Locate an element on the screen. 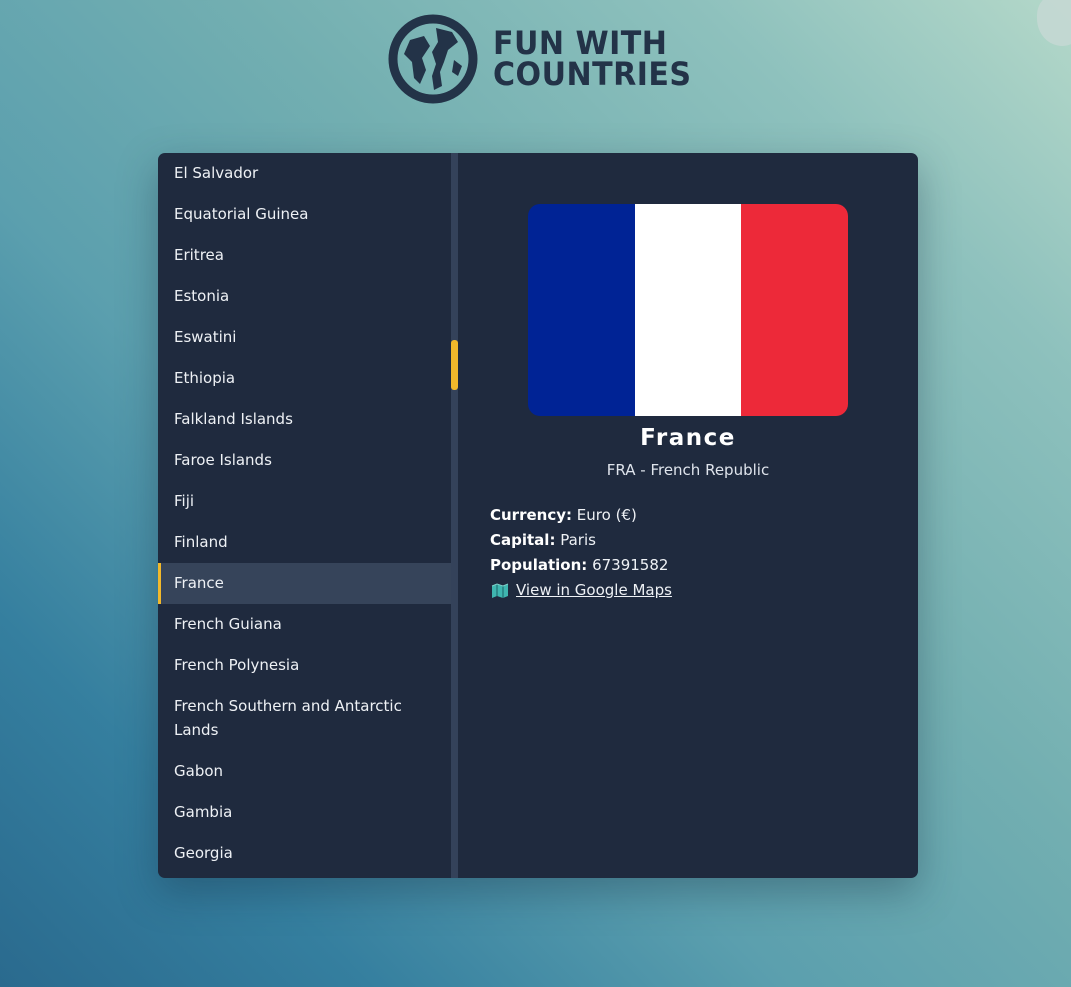  logo: FUN WITH COUNTRIES is located at coordinates (546, 59).